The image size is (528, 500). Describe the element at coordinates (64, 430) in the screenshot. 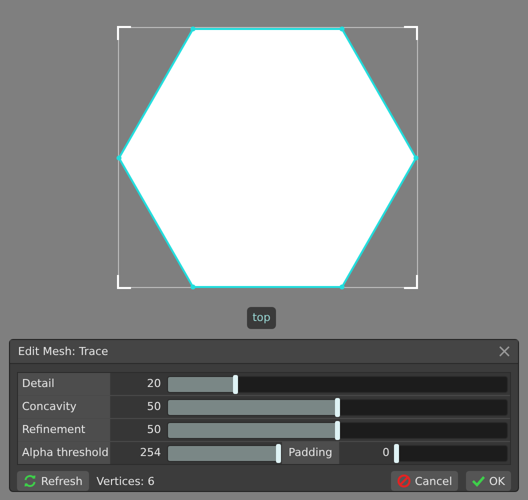

I see `field-label: Refinement` at that location.